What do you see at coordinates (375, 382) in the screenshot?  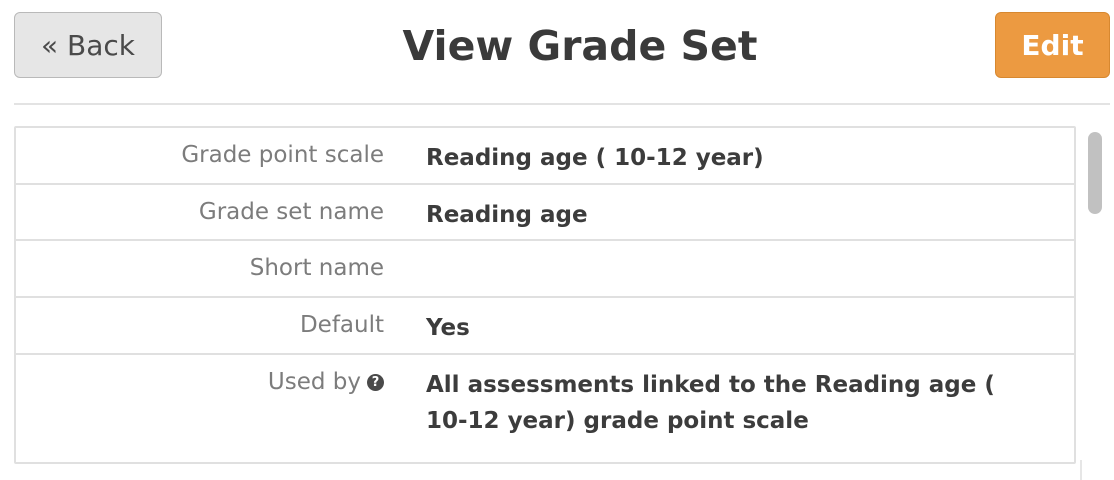 I see `help-icon: ?` at bounding box center [375, 382].